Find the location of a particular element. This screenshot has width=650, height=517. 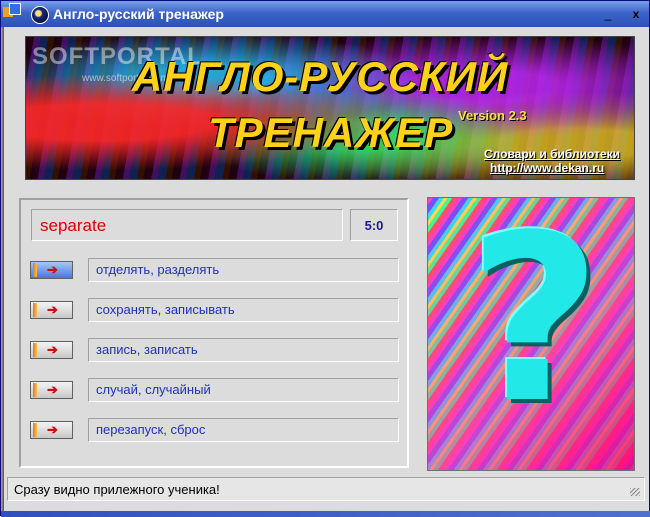

status-bar: Сразу видно прилежного ученика! is located at coordinates (326, 489).